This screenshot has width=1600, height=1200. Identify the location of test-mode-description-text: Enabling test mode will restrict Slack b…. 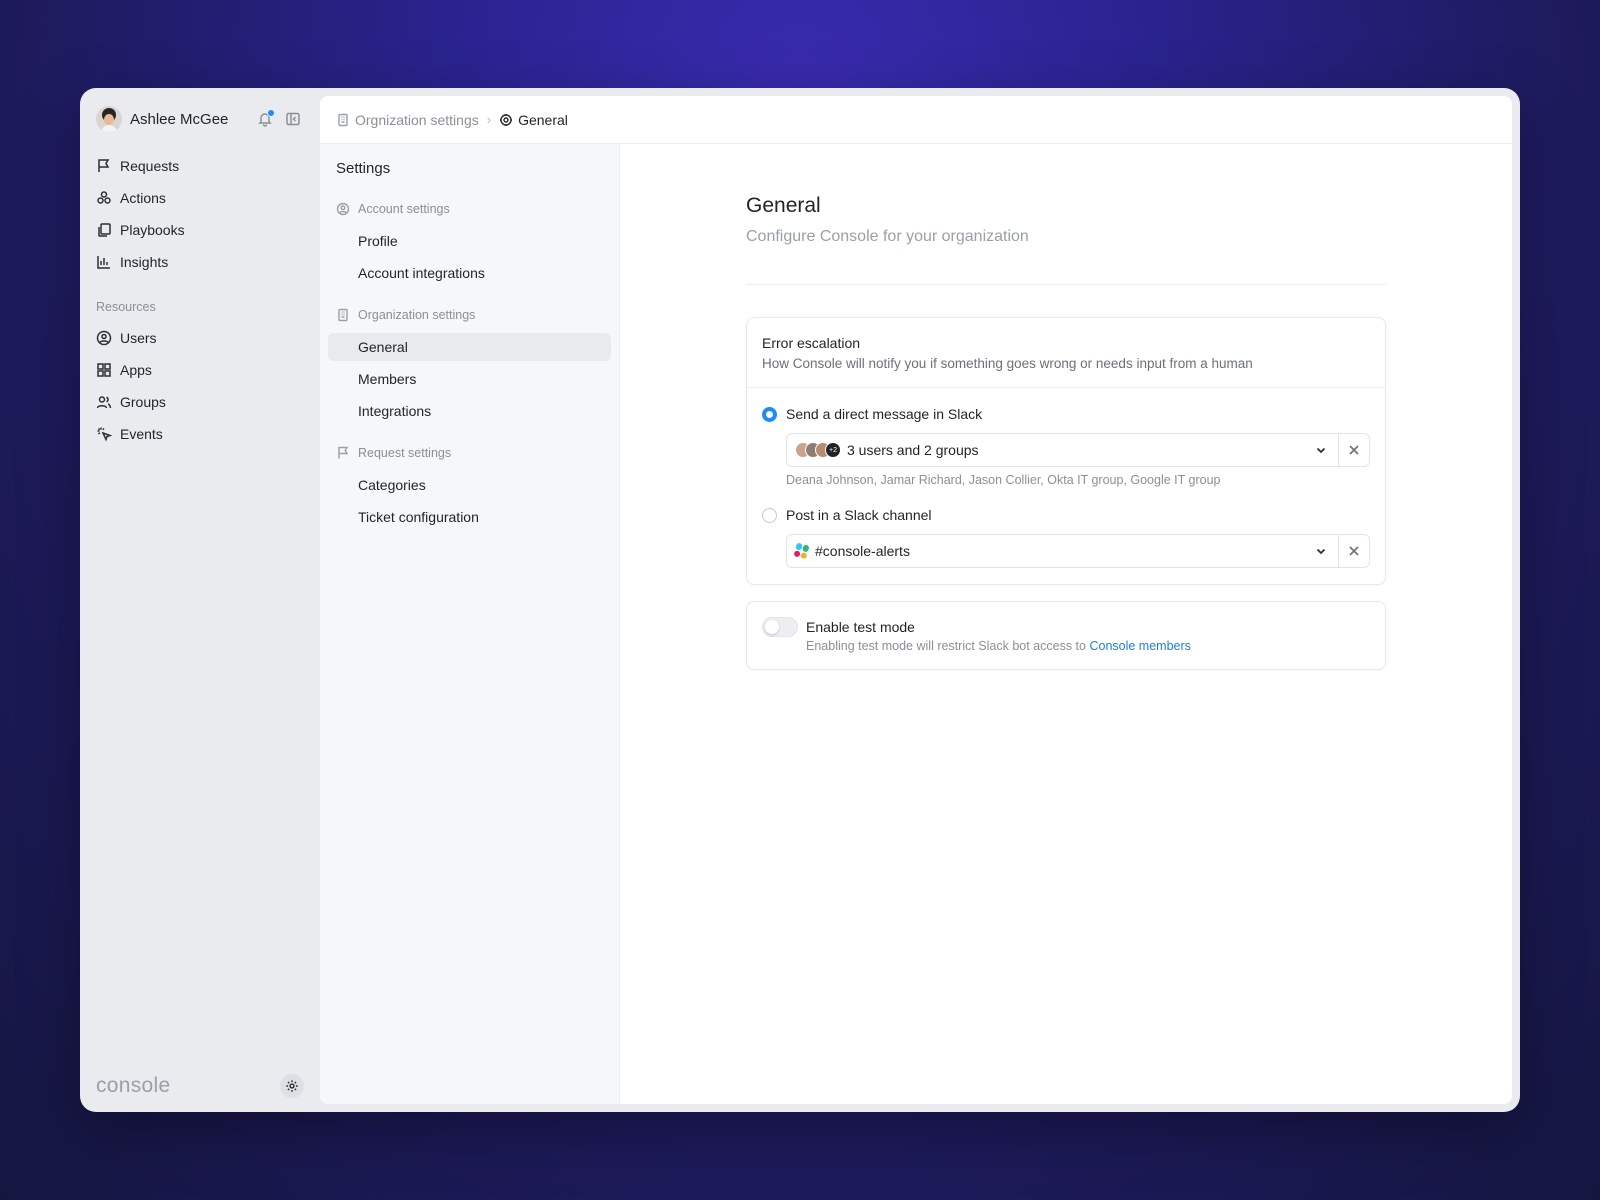
(948, 646).